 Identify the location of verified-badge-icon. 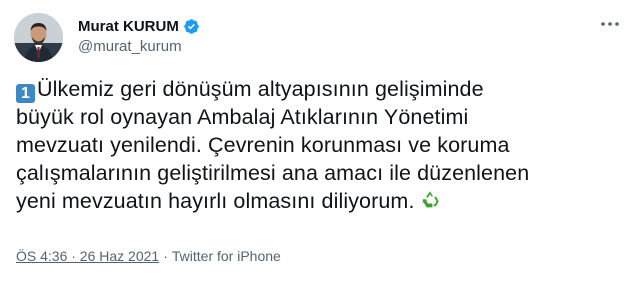
(191, 26).